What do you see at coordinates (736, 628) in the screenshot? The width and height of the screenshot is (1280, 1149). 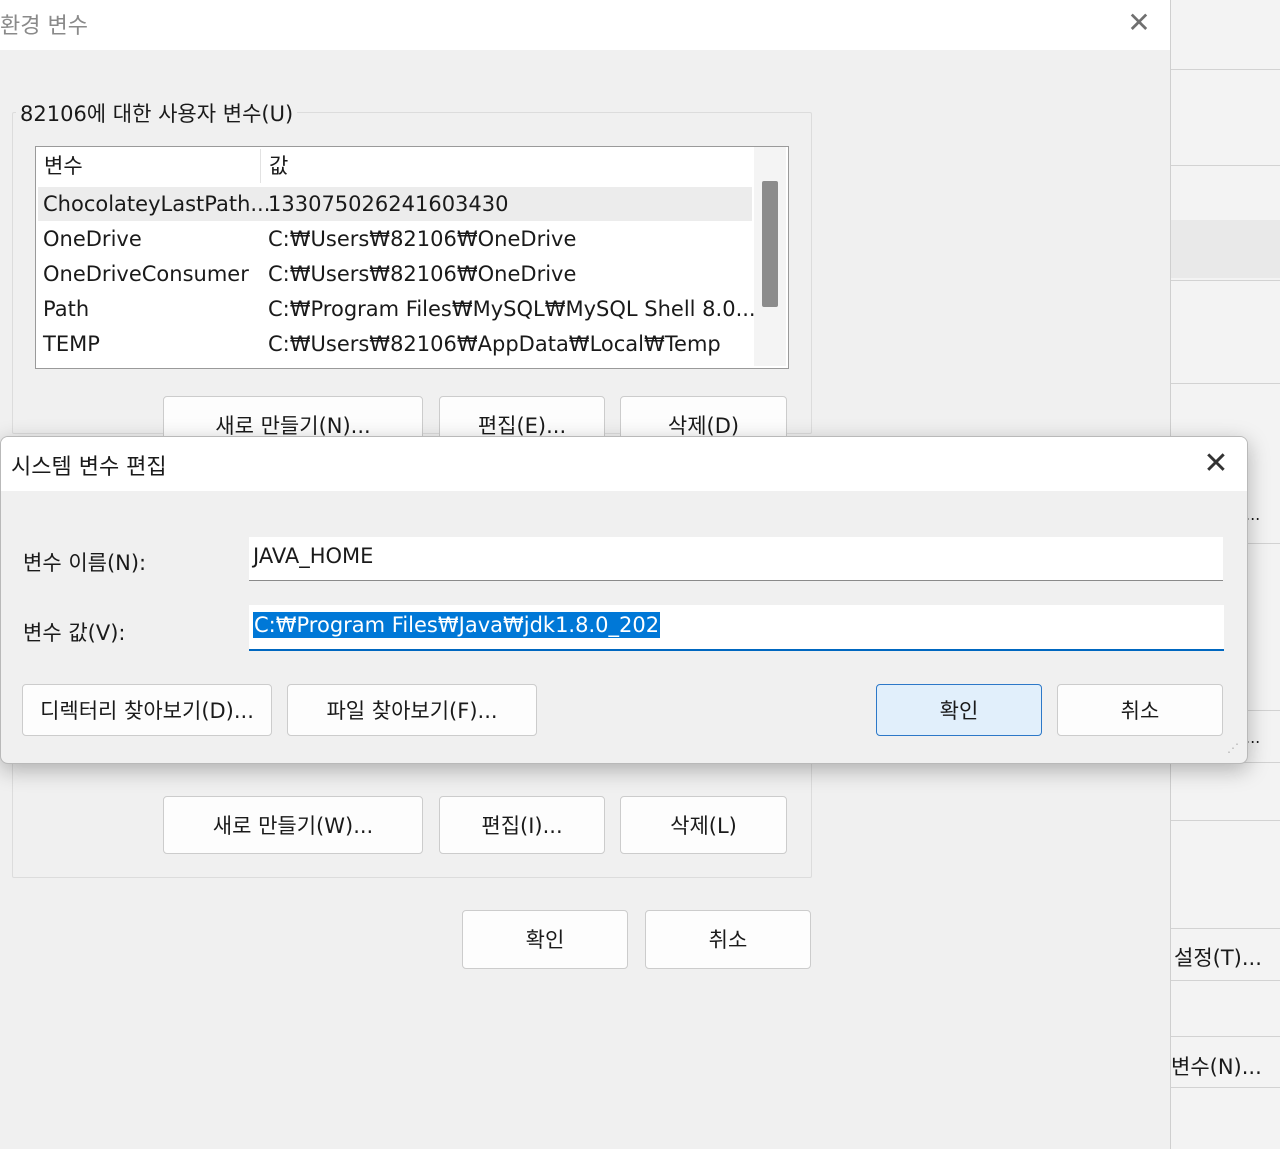 I see `variable-value-input: C:₩Program Files₩Java₩jdk1.8.0_202` at bounding box center [736, 628].